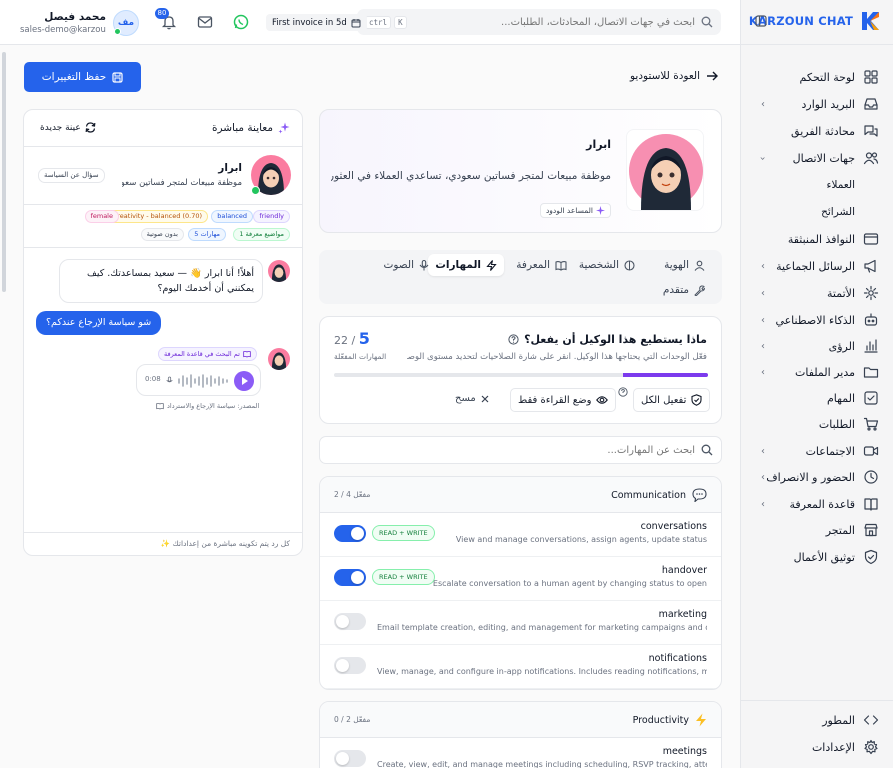  I want to click on clear-label: مسح, so click(465, 398).